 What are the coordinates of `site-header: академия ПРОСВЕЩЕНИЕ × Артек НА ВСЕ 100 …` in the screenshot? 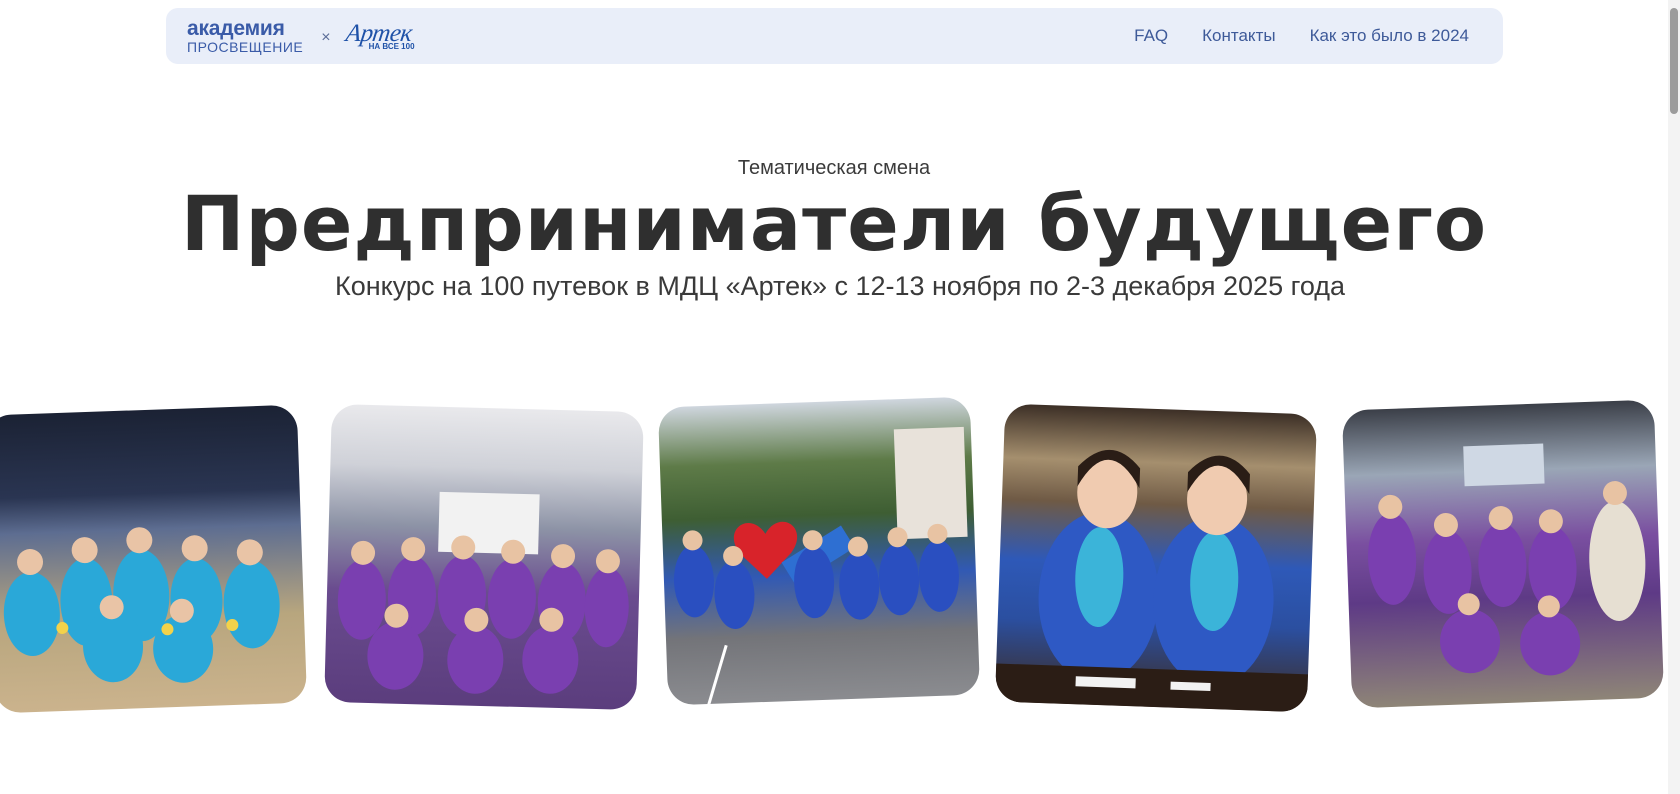 It's located at (834, 36).